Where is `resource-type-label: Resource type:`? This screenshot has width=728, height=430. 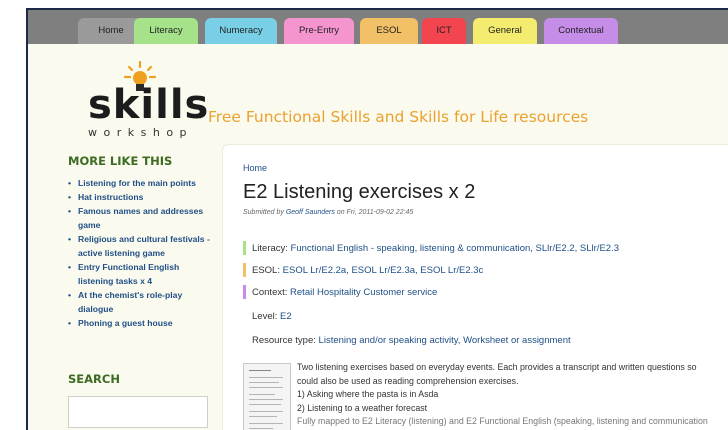
resource-type-label: Resource type: is located at coordinates (284, 340).